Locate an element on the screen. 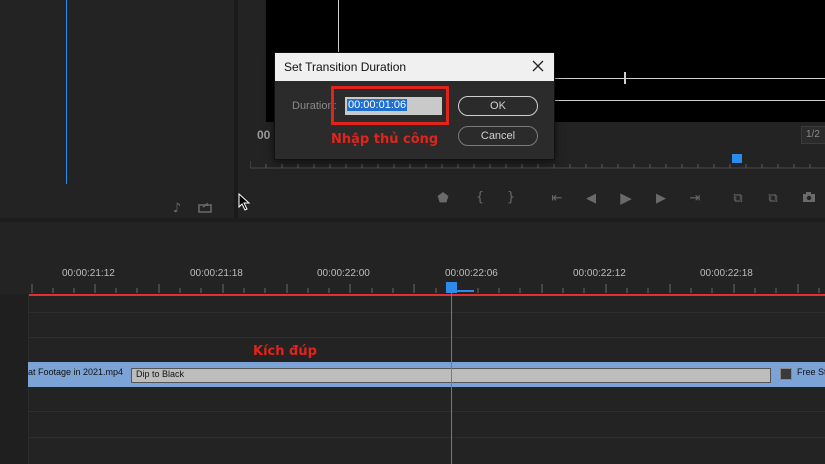 The image size is (825, 464). cancel-button: Cancel is located at coordinates (498, 136).